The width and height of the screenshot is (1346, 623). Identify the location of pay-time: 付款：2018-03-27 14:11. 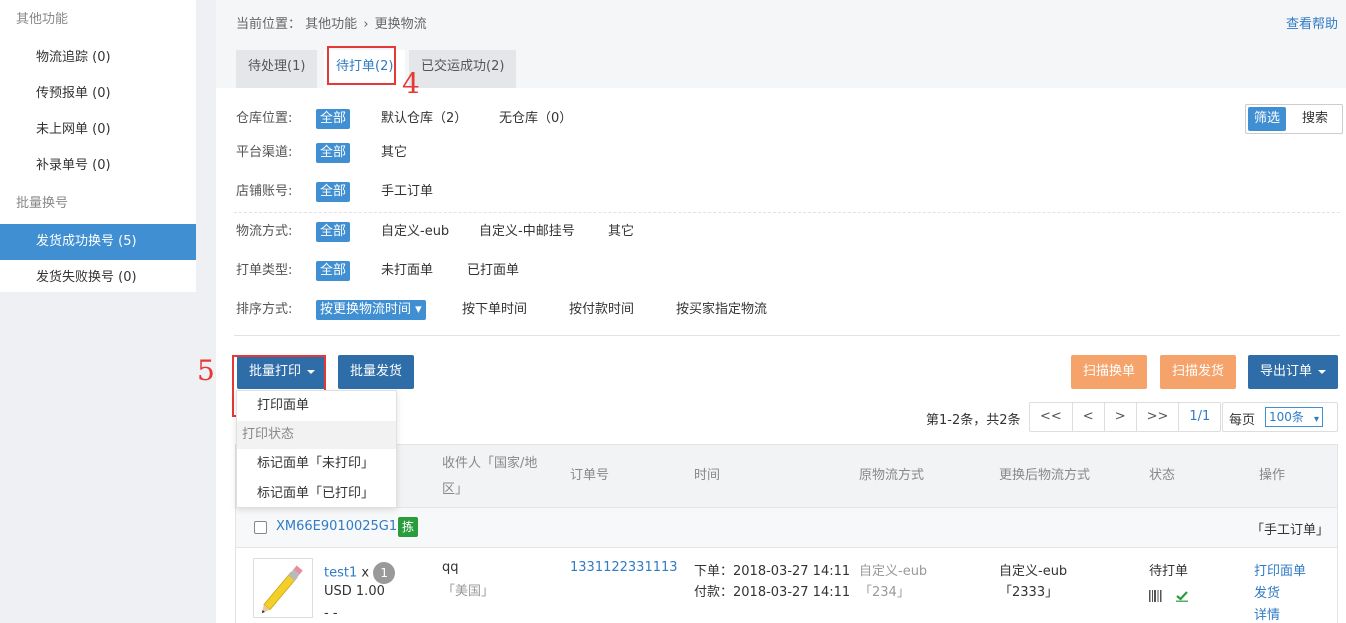
(772, 592).